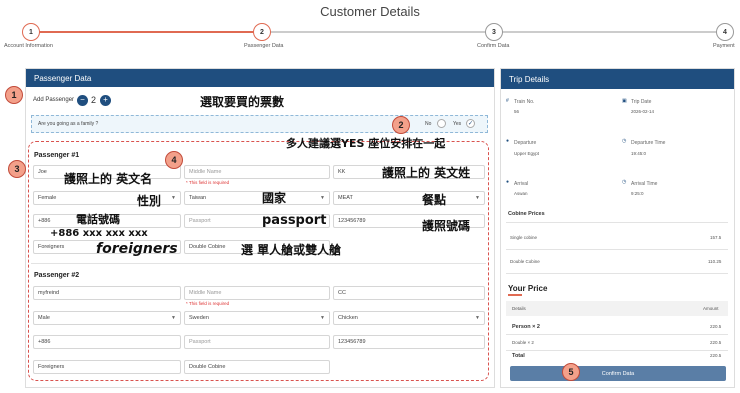 The width and height of the screenshot is (740, 393). Describe the element at coordinates (617, 79) in the screenshot. I see `trip-panel-header: Trip Details` at that location.